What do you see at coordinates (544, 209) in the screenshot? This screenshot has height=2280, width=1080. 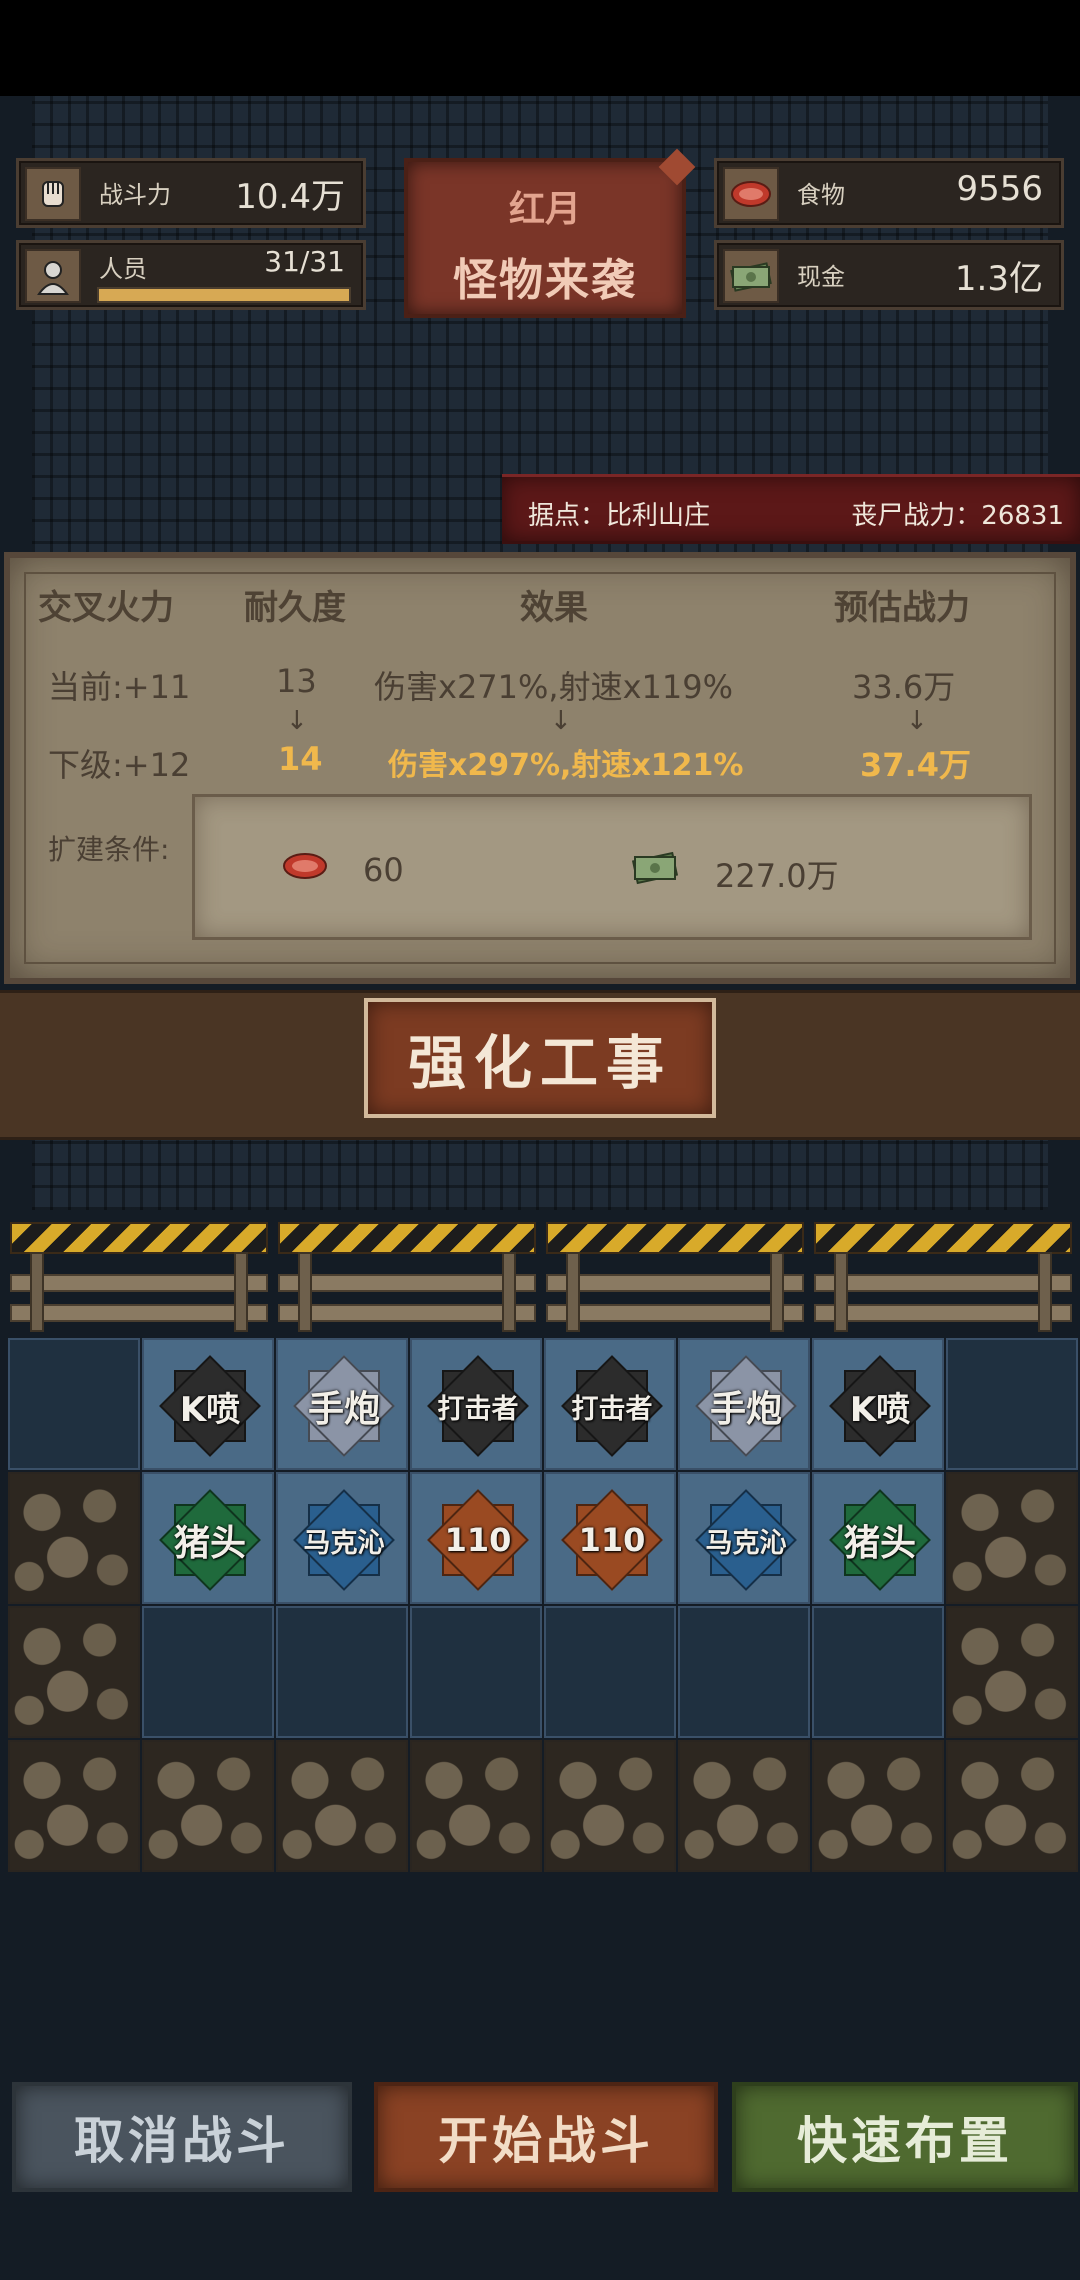 I see `event-title: 红月` at bounding box center [544, 209].